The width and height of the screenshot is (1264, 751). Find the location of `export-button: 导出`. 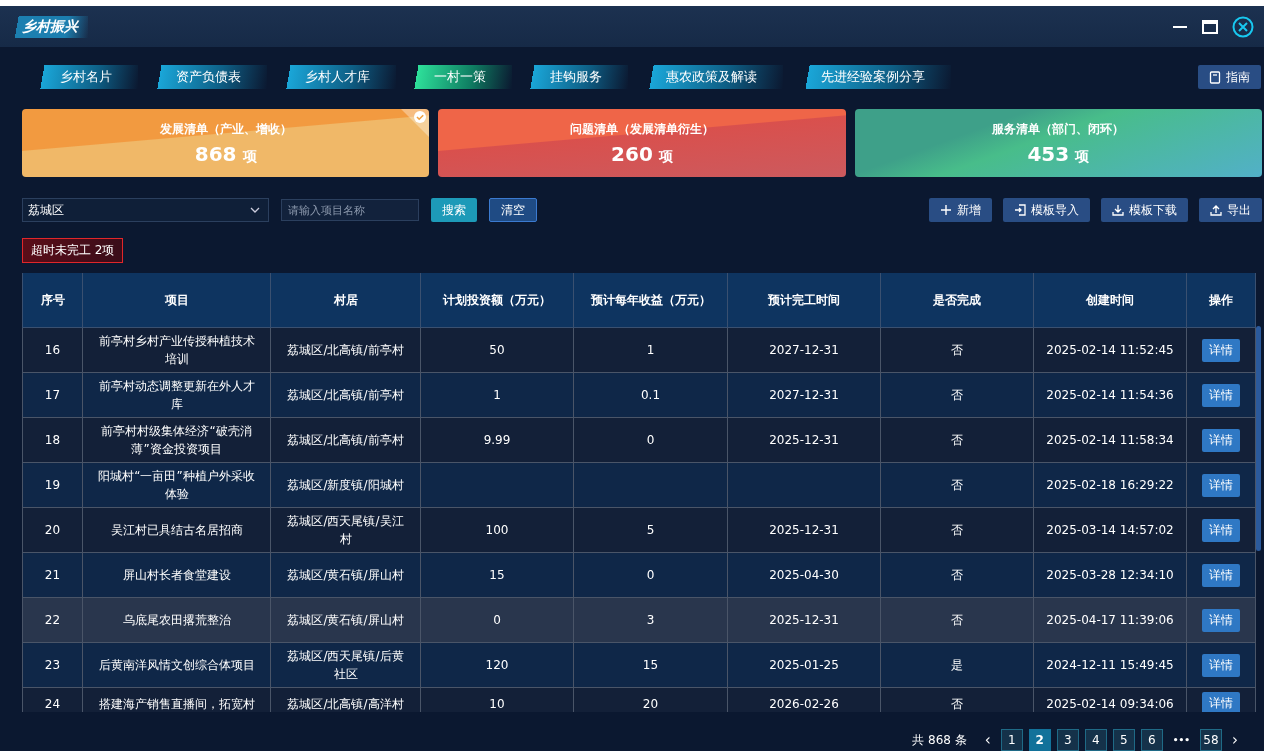

export-button: 导出 is located at coordinates (1230, 210).